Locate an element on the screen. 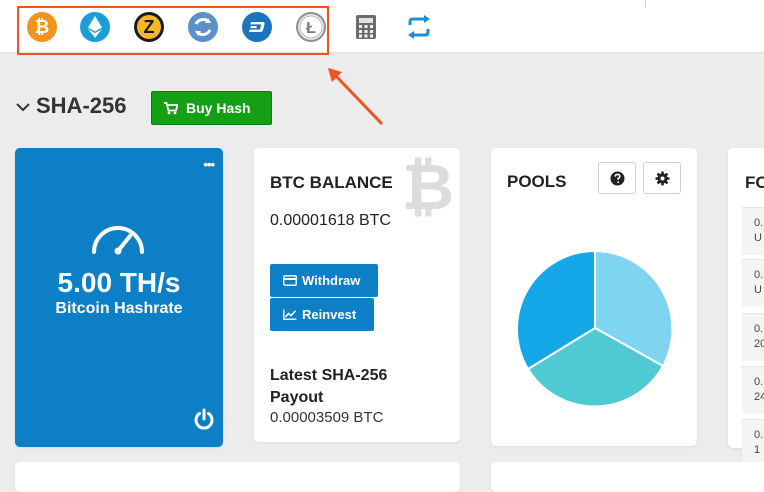  right-card-title: FO is located at coordinates (754, 182).